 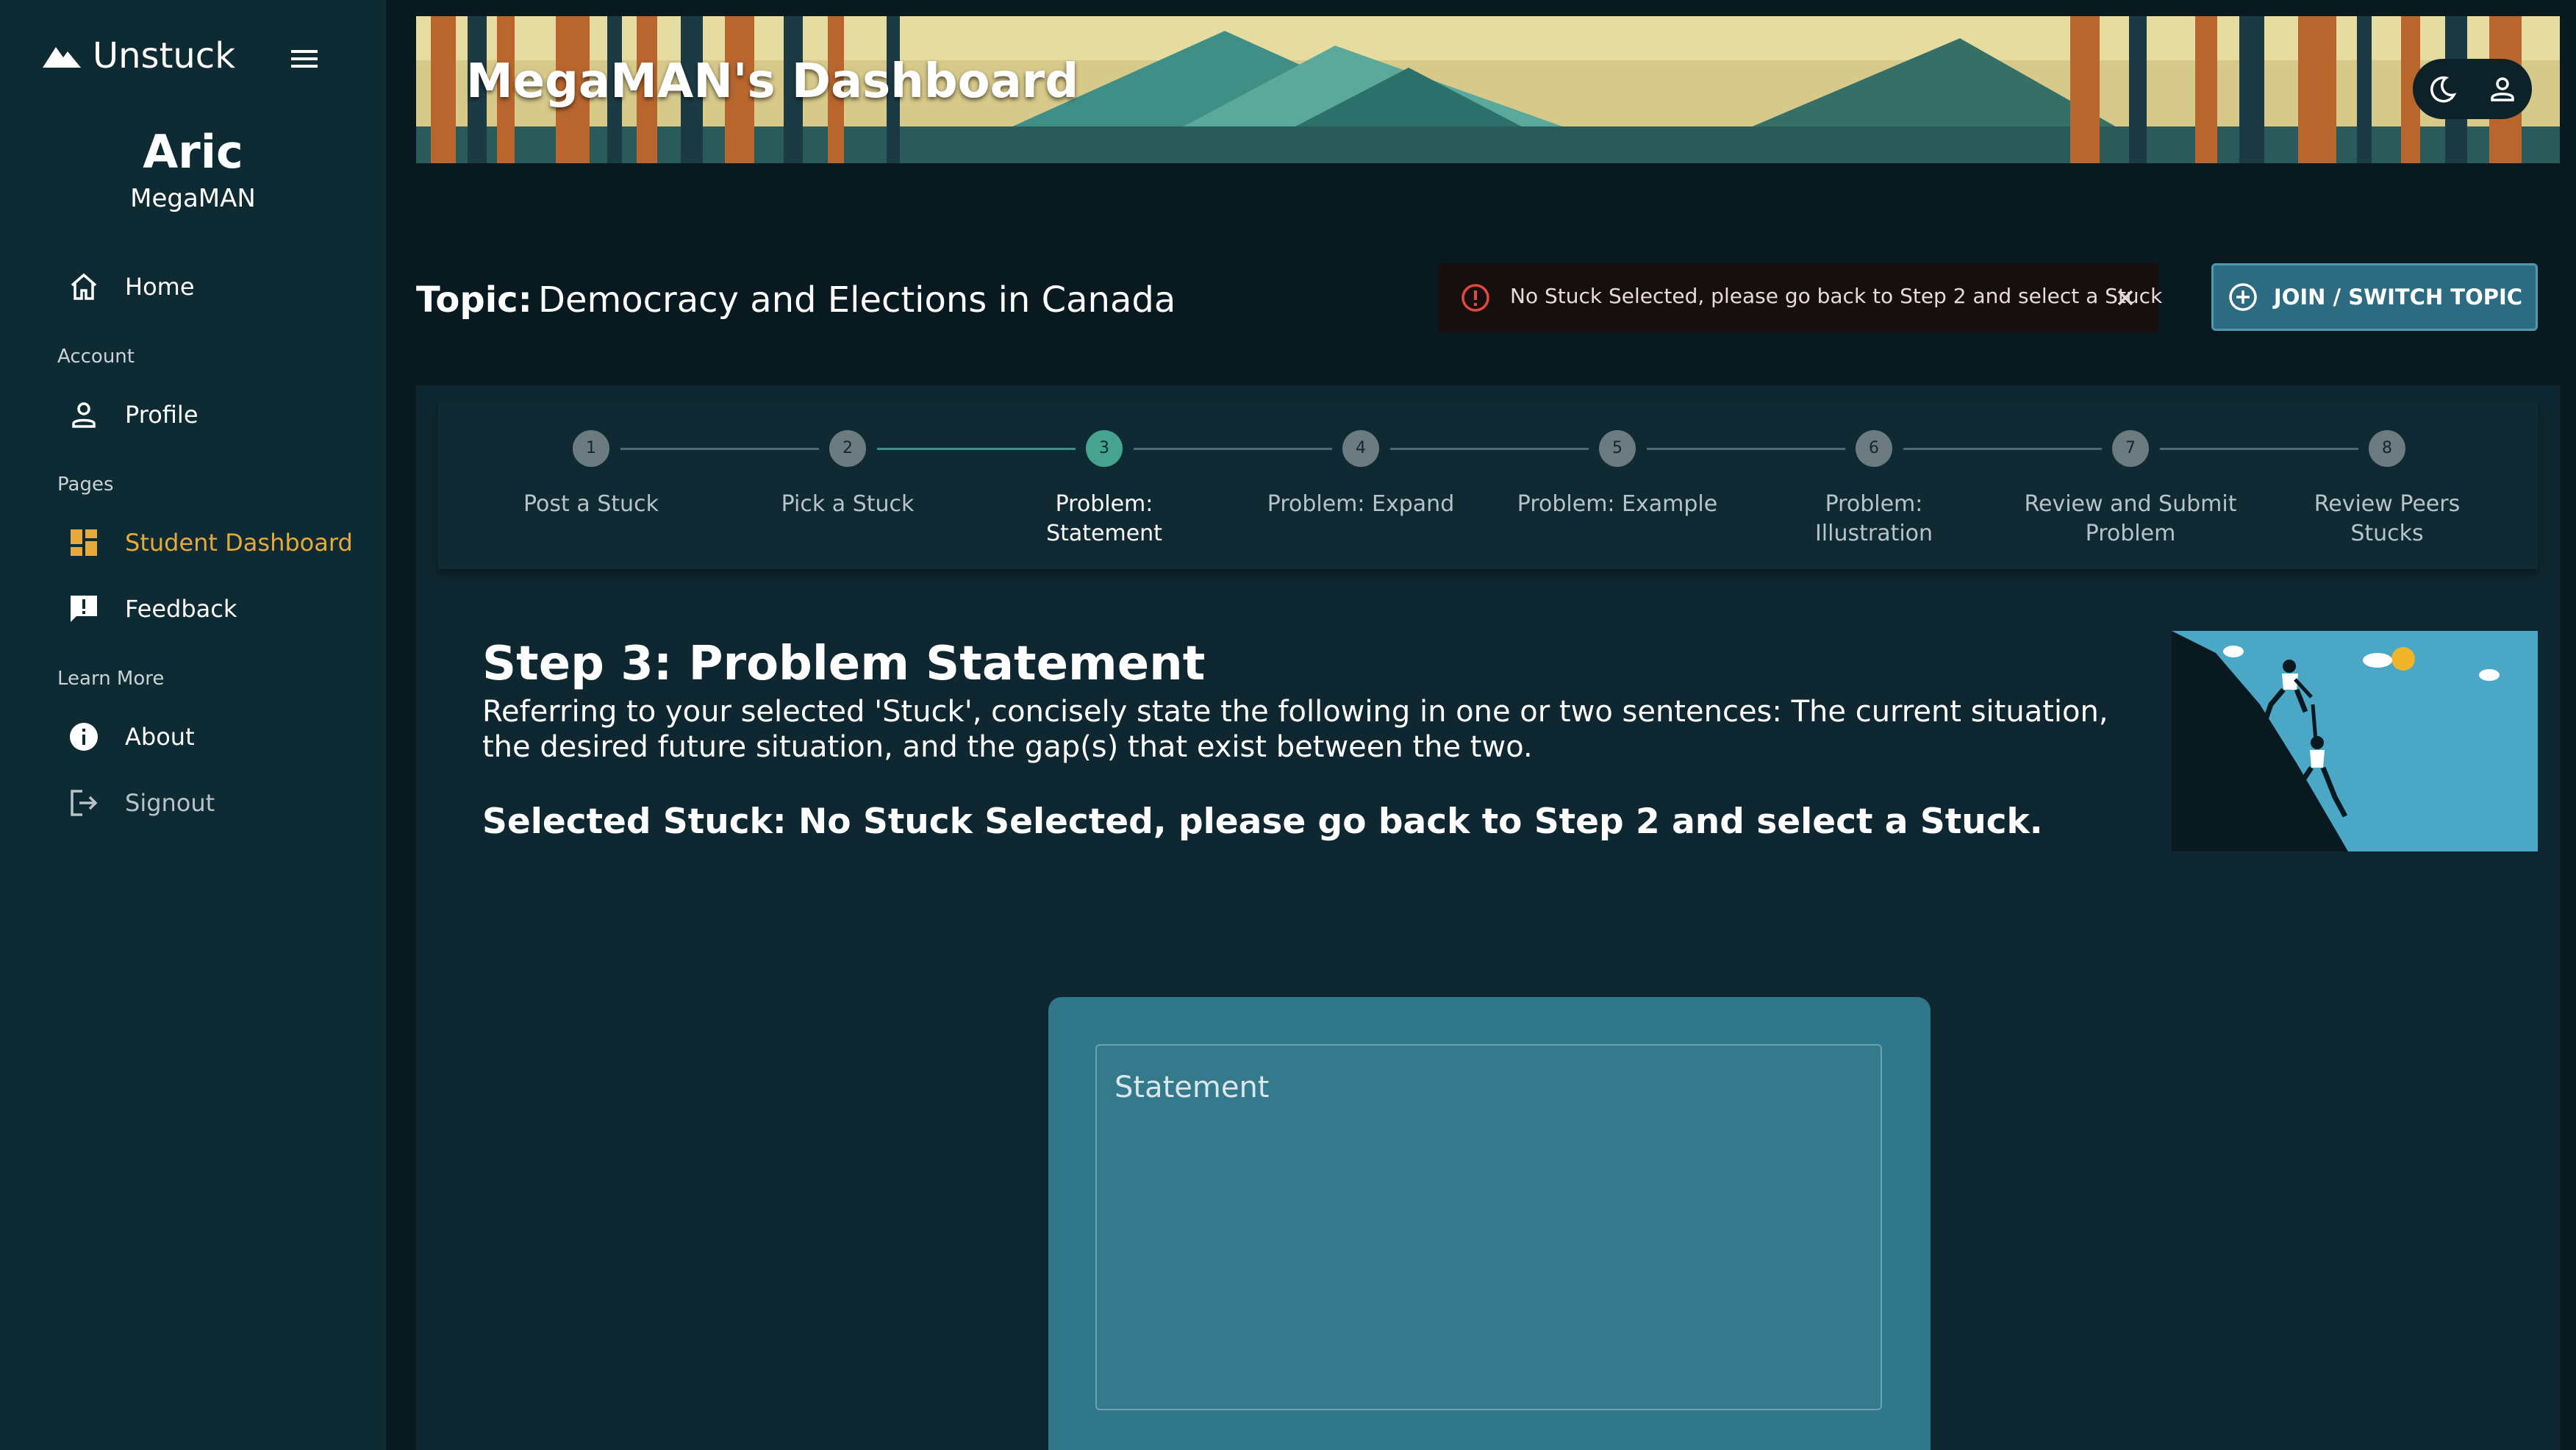 What do you see at coordinates (2355, 741) in the screenshot?
I see `climbers-illustration` at bounding box center [2355, 741].